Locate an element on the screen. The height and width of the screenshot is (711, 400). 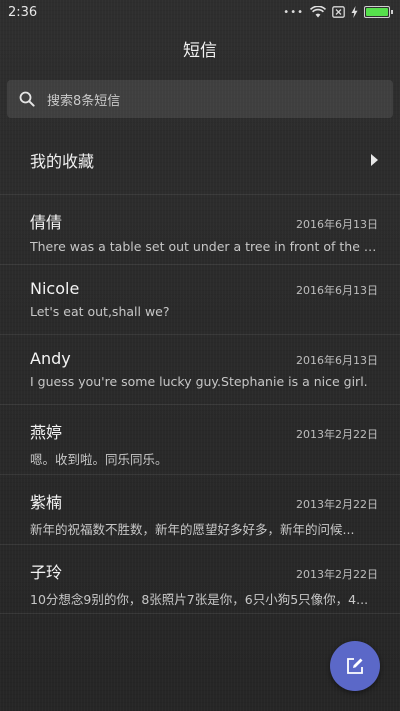
search-input: 搜索8条短信 is located at coordinates (200, 99).